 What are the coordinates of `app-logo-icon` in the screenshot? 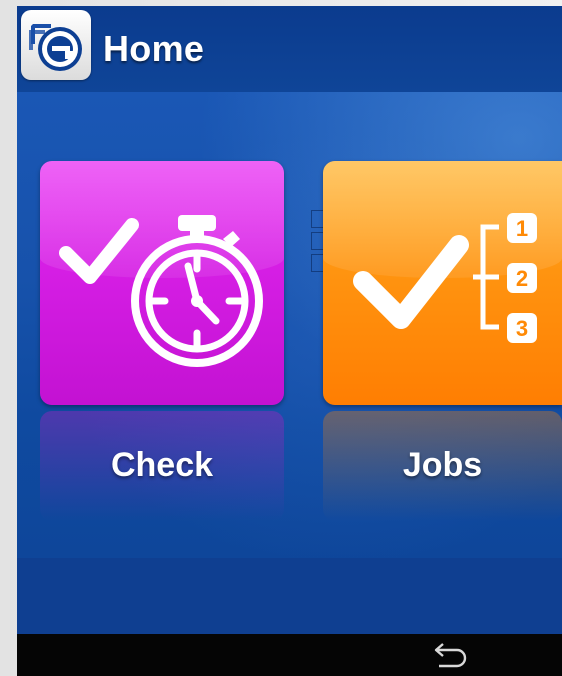 It's located at (56, 45).